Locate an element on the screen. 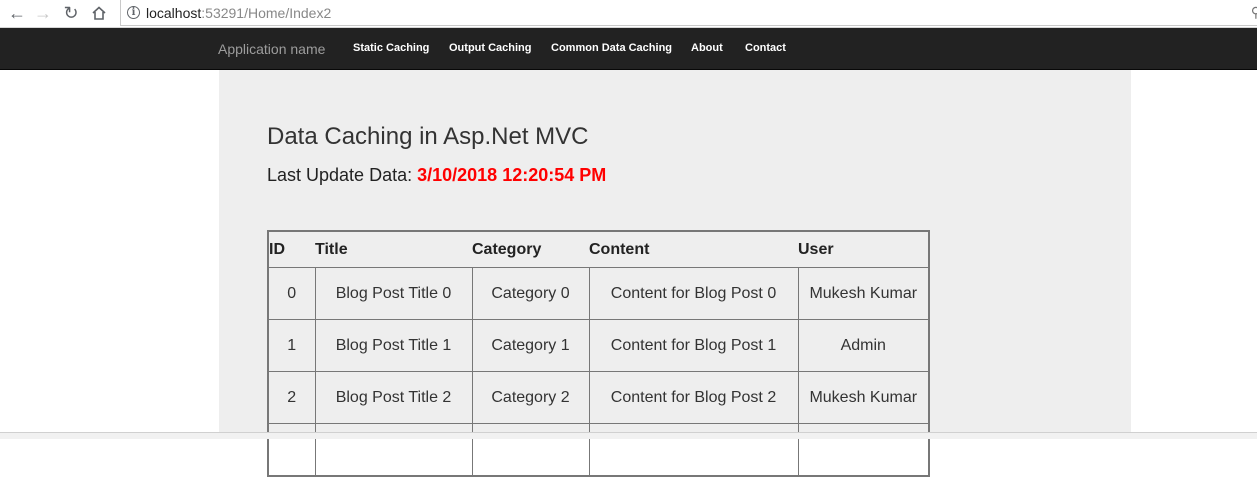 This screenshot has height=477, width=1257. cell-title: Blog Post Title 2 is located at coordinates (393, 397).